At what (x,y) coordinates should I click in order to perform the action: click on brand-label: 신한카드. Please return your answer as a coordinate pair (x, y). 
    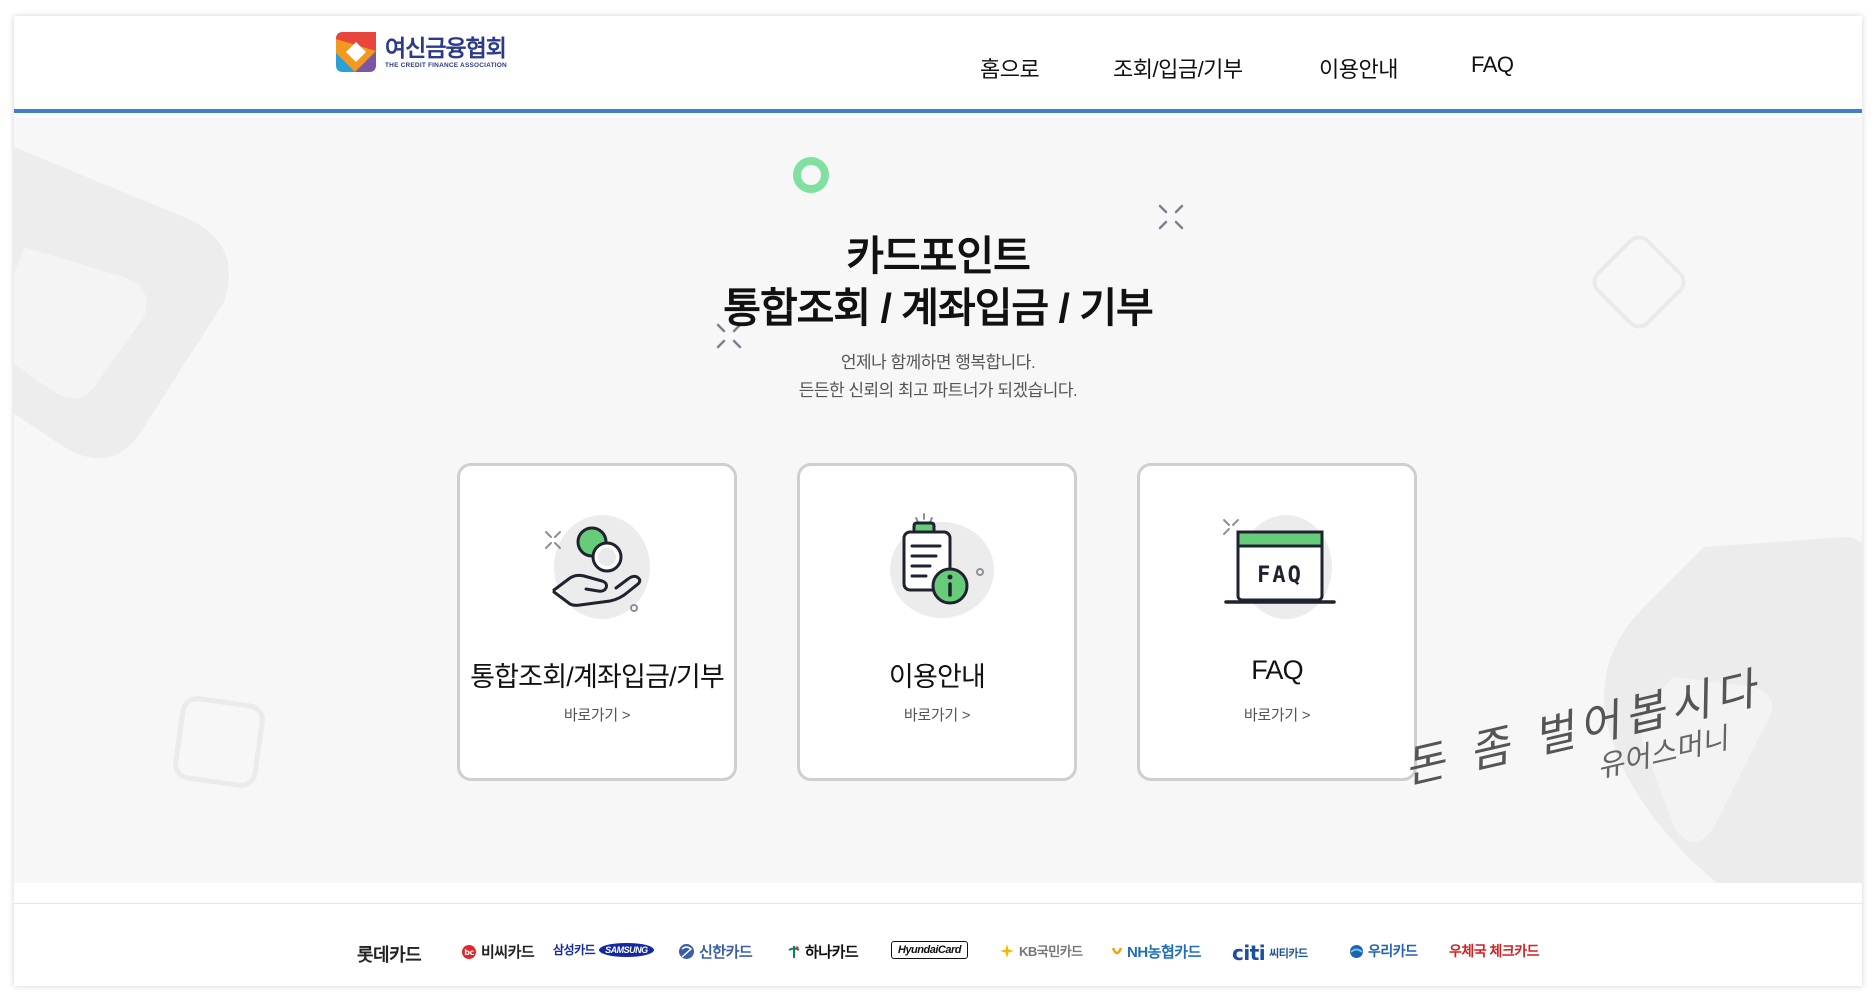
    Looking at the image, I should click on (726, 952).